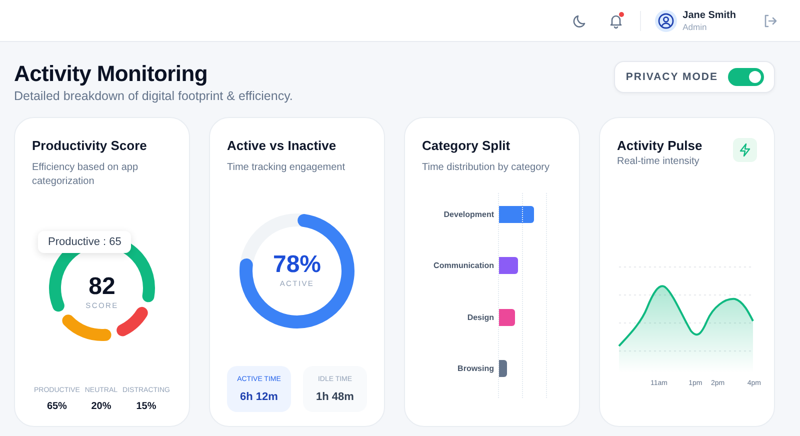 The width and height of the screenshot is (800, 436). What do you see at coordinates (616, 20) in the screenshot?
I see `bell-icon` at bounding box center [616, 20].